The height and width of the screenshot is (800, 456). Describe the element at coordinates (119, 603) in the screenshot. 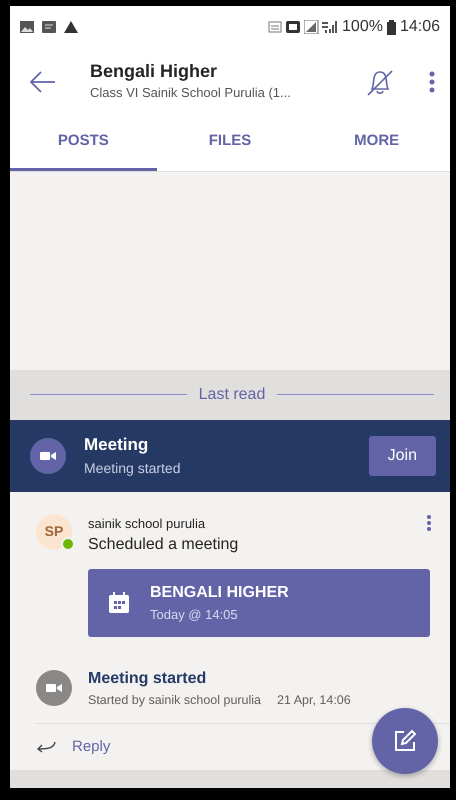

I see `calendar-icon` at that location.